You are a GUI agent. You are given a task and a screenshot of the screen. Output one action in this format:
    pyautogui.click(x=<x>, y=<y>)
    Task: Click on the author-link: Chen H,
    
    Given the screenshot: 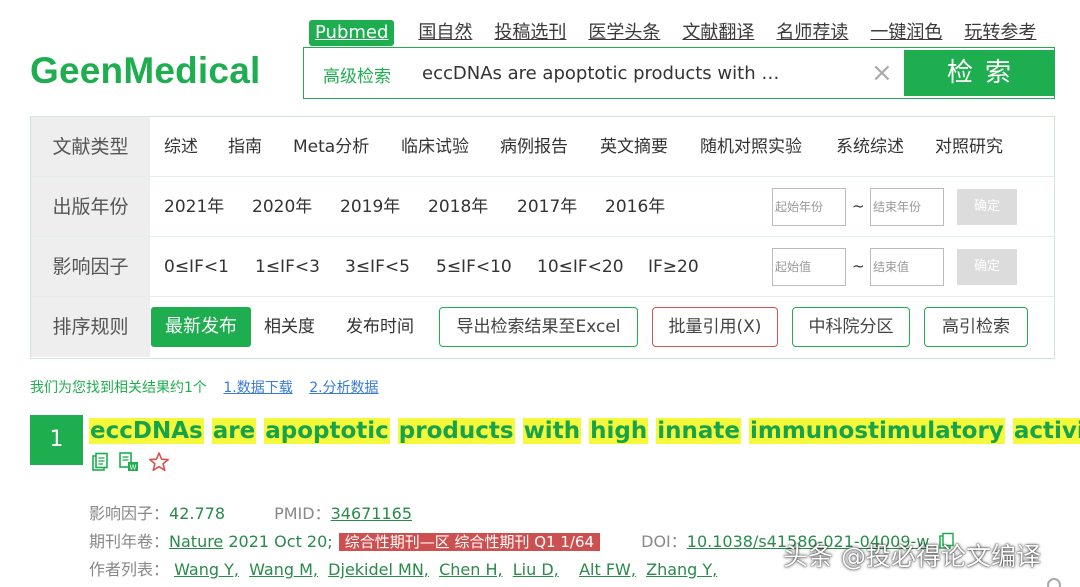 What is the action you would take?
    pyautogui.click(x=471, y=569)
    